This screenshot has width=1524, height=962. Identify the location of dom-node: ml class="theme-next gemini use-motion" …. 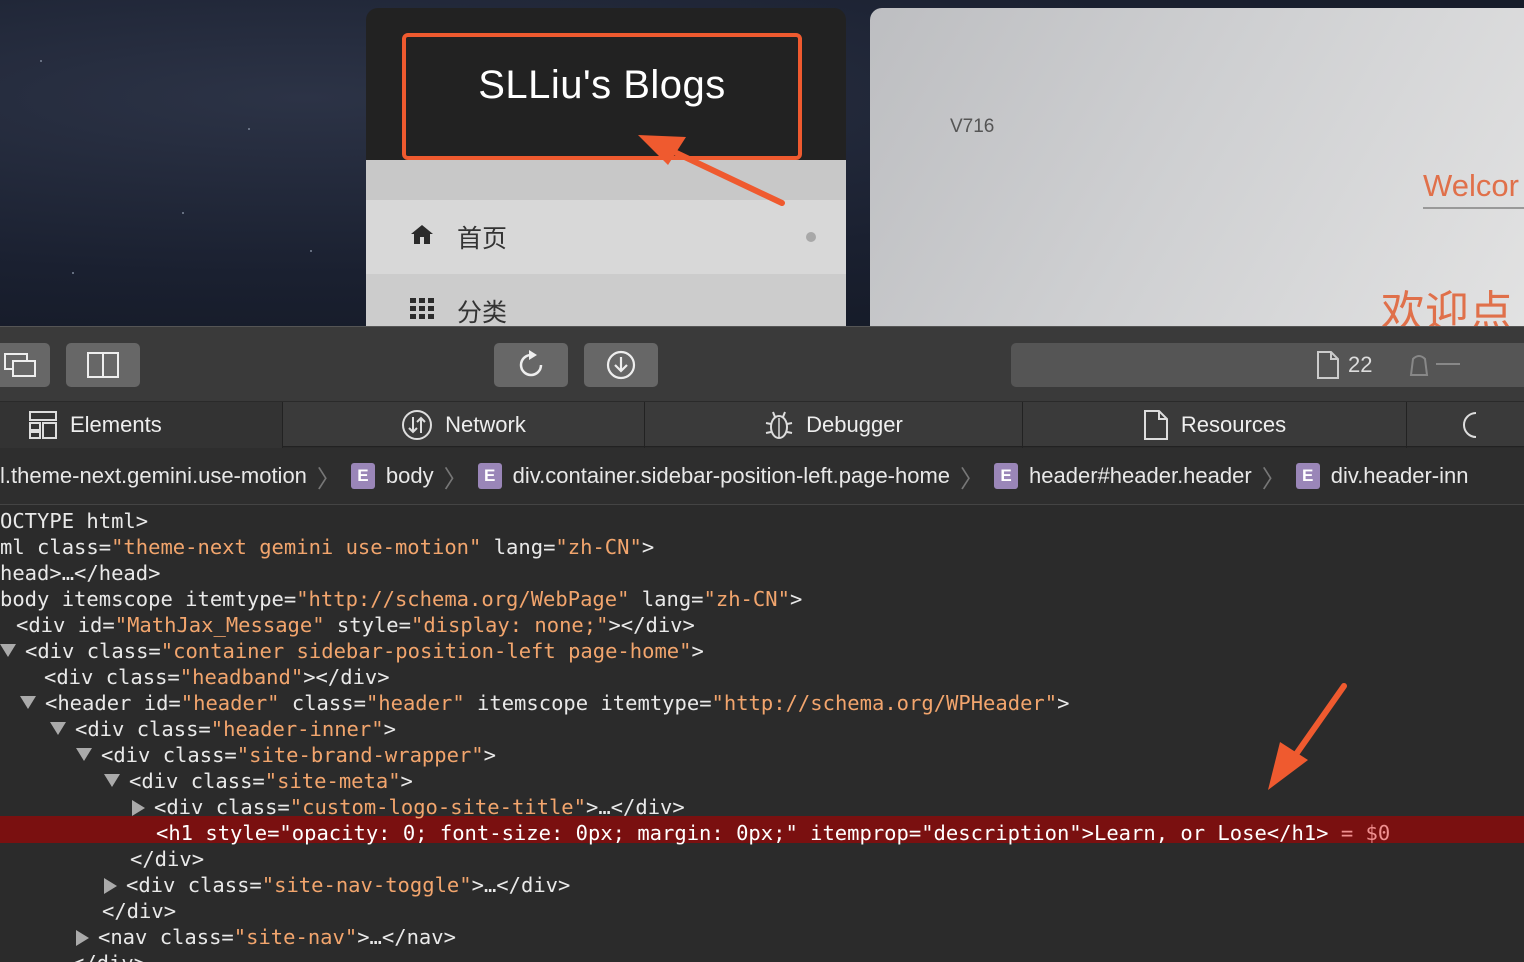
(327, 547).